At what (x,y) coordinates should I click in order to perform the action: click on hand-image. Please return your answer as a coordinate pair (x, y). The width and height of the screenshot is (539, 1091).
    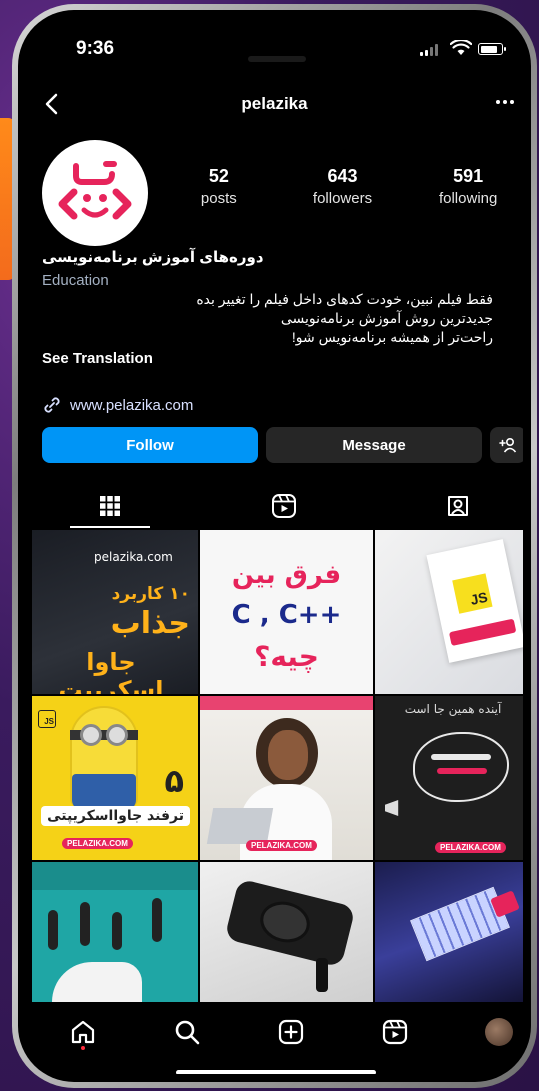
    Looking at the image, I should click on (97, 982).